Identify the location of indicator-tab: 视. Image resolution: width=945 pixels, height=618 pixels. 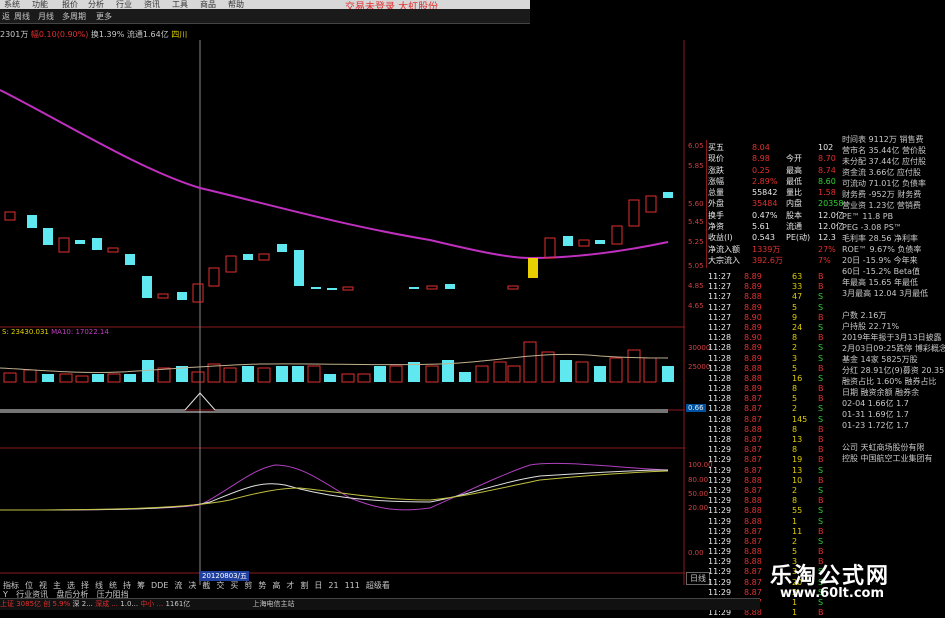
(43, 584).